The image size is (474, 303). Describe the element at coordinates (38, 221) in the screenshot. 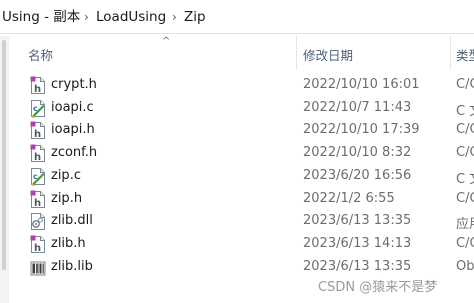

I see `dll-file-icon` at that location.